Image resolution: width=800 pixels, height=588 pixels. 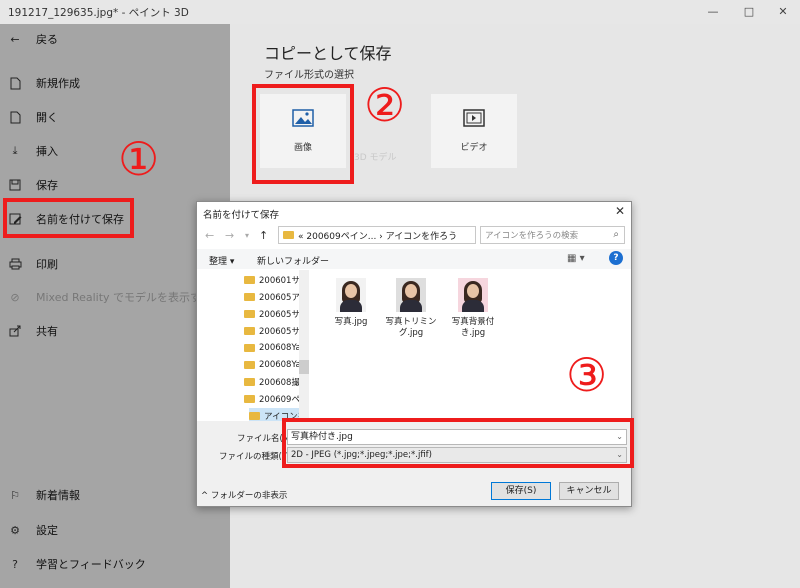 What do you see at coordinates (15, 150) in the screenshot?
I see `insert-icon: ⤓` at bounding box center [15, 150].